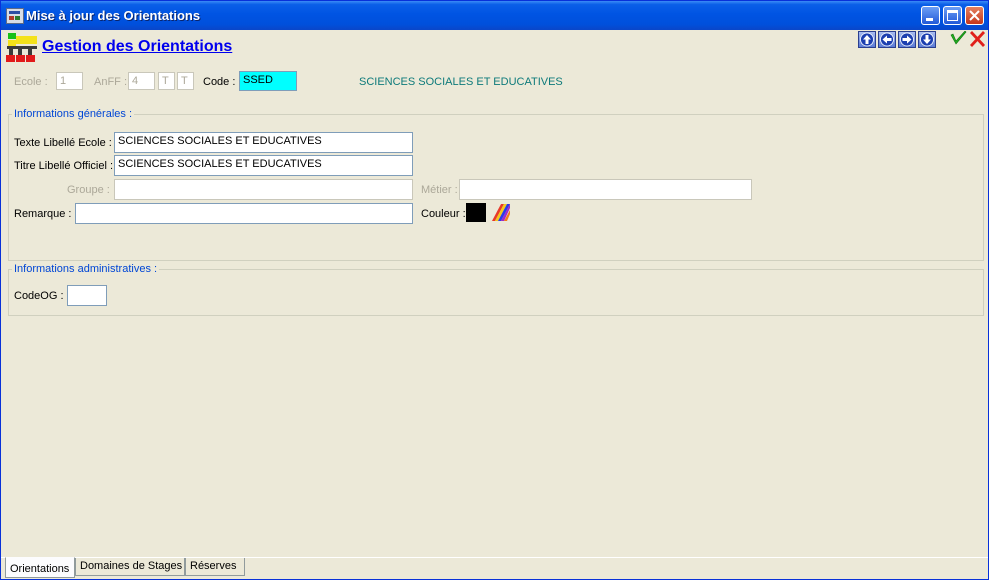 Image resolution: width=989 pixels, height=580 pixels. What do you see at coordinates (87, 295) in the screenshot?
I see `codeog-field` at bounding box center [87, 295].